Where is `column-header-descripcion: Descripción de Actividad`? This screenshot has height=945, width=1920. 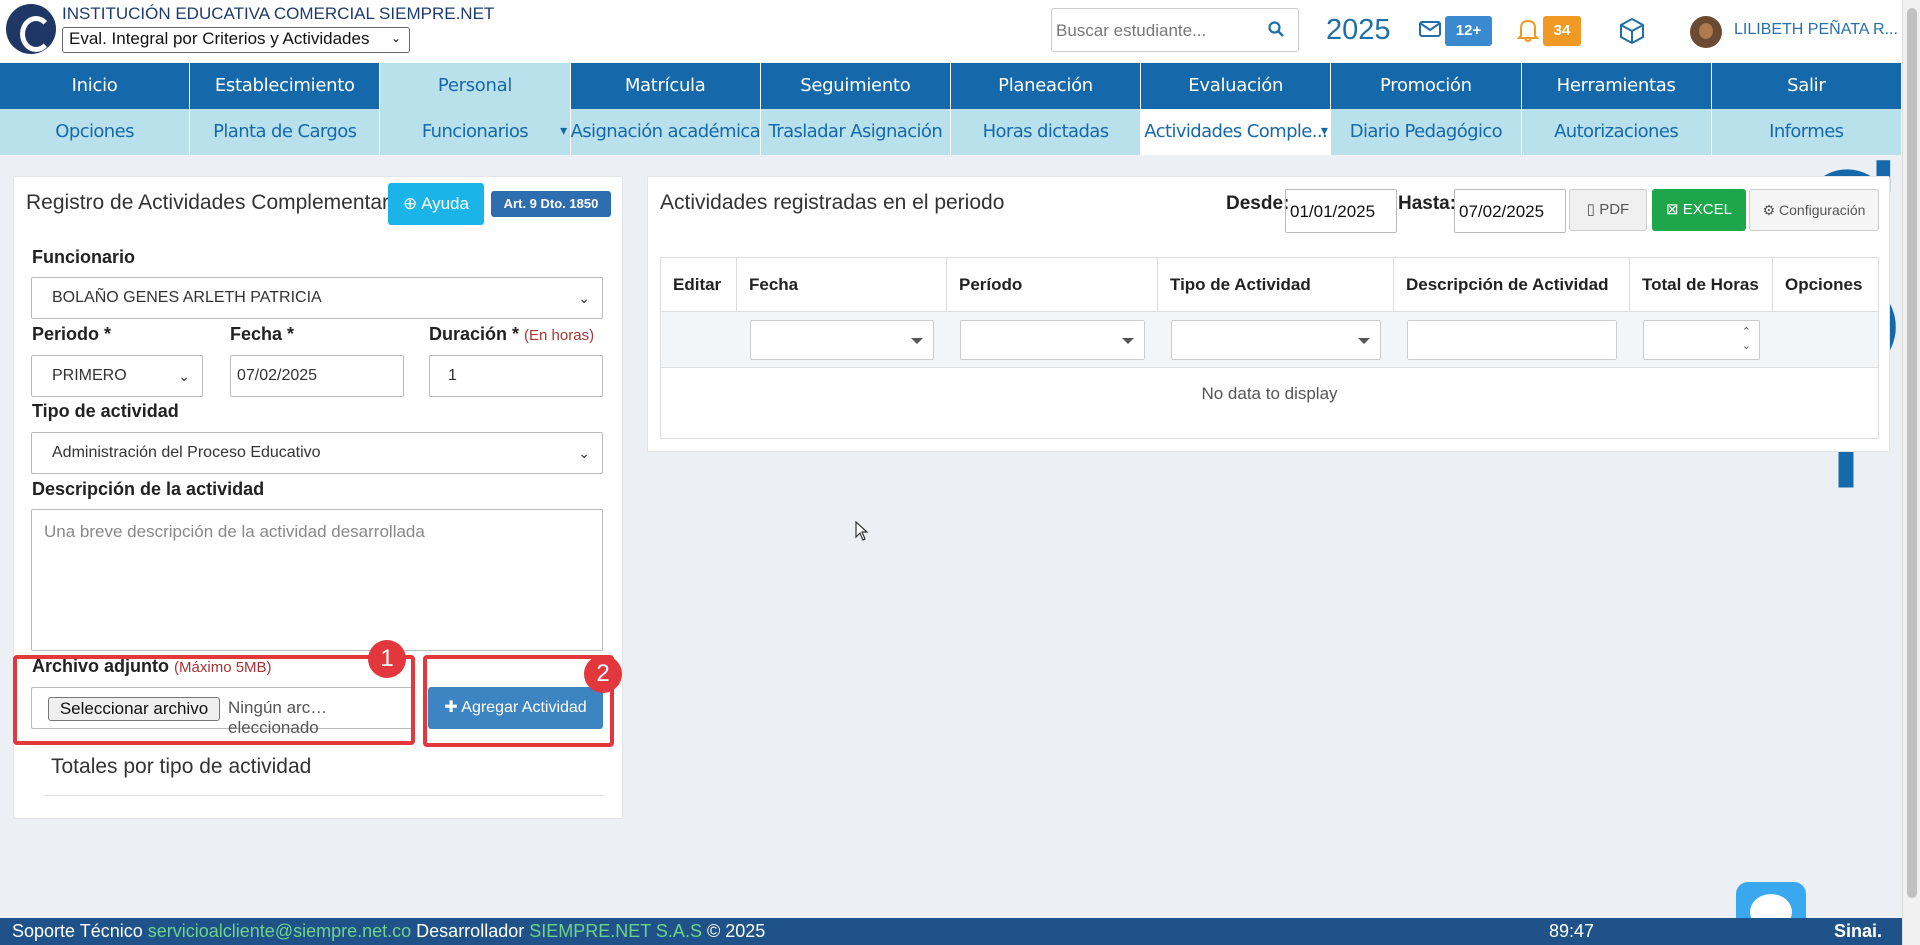
column-header-descripcion: Descripción de Actividad is located at coordinates (1512, 285).